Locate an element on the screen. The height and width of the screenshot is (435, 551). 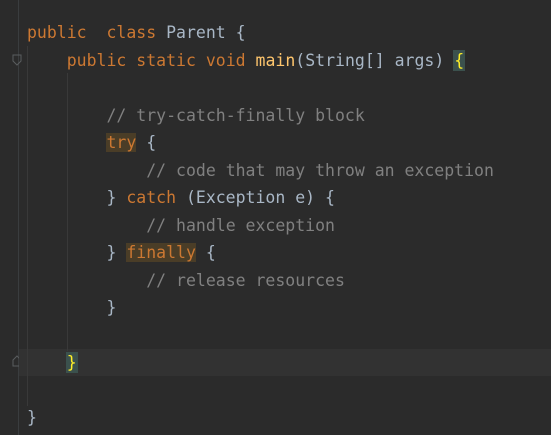
matched-brace: } is located at coordinates (71, 362).